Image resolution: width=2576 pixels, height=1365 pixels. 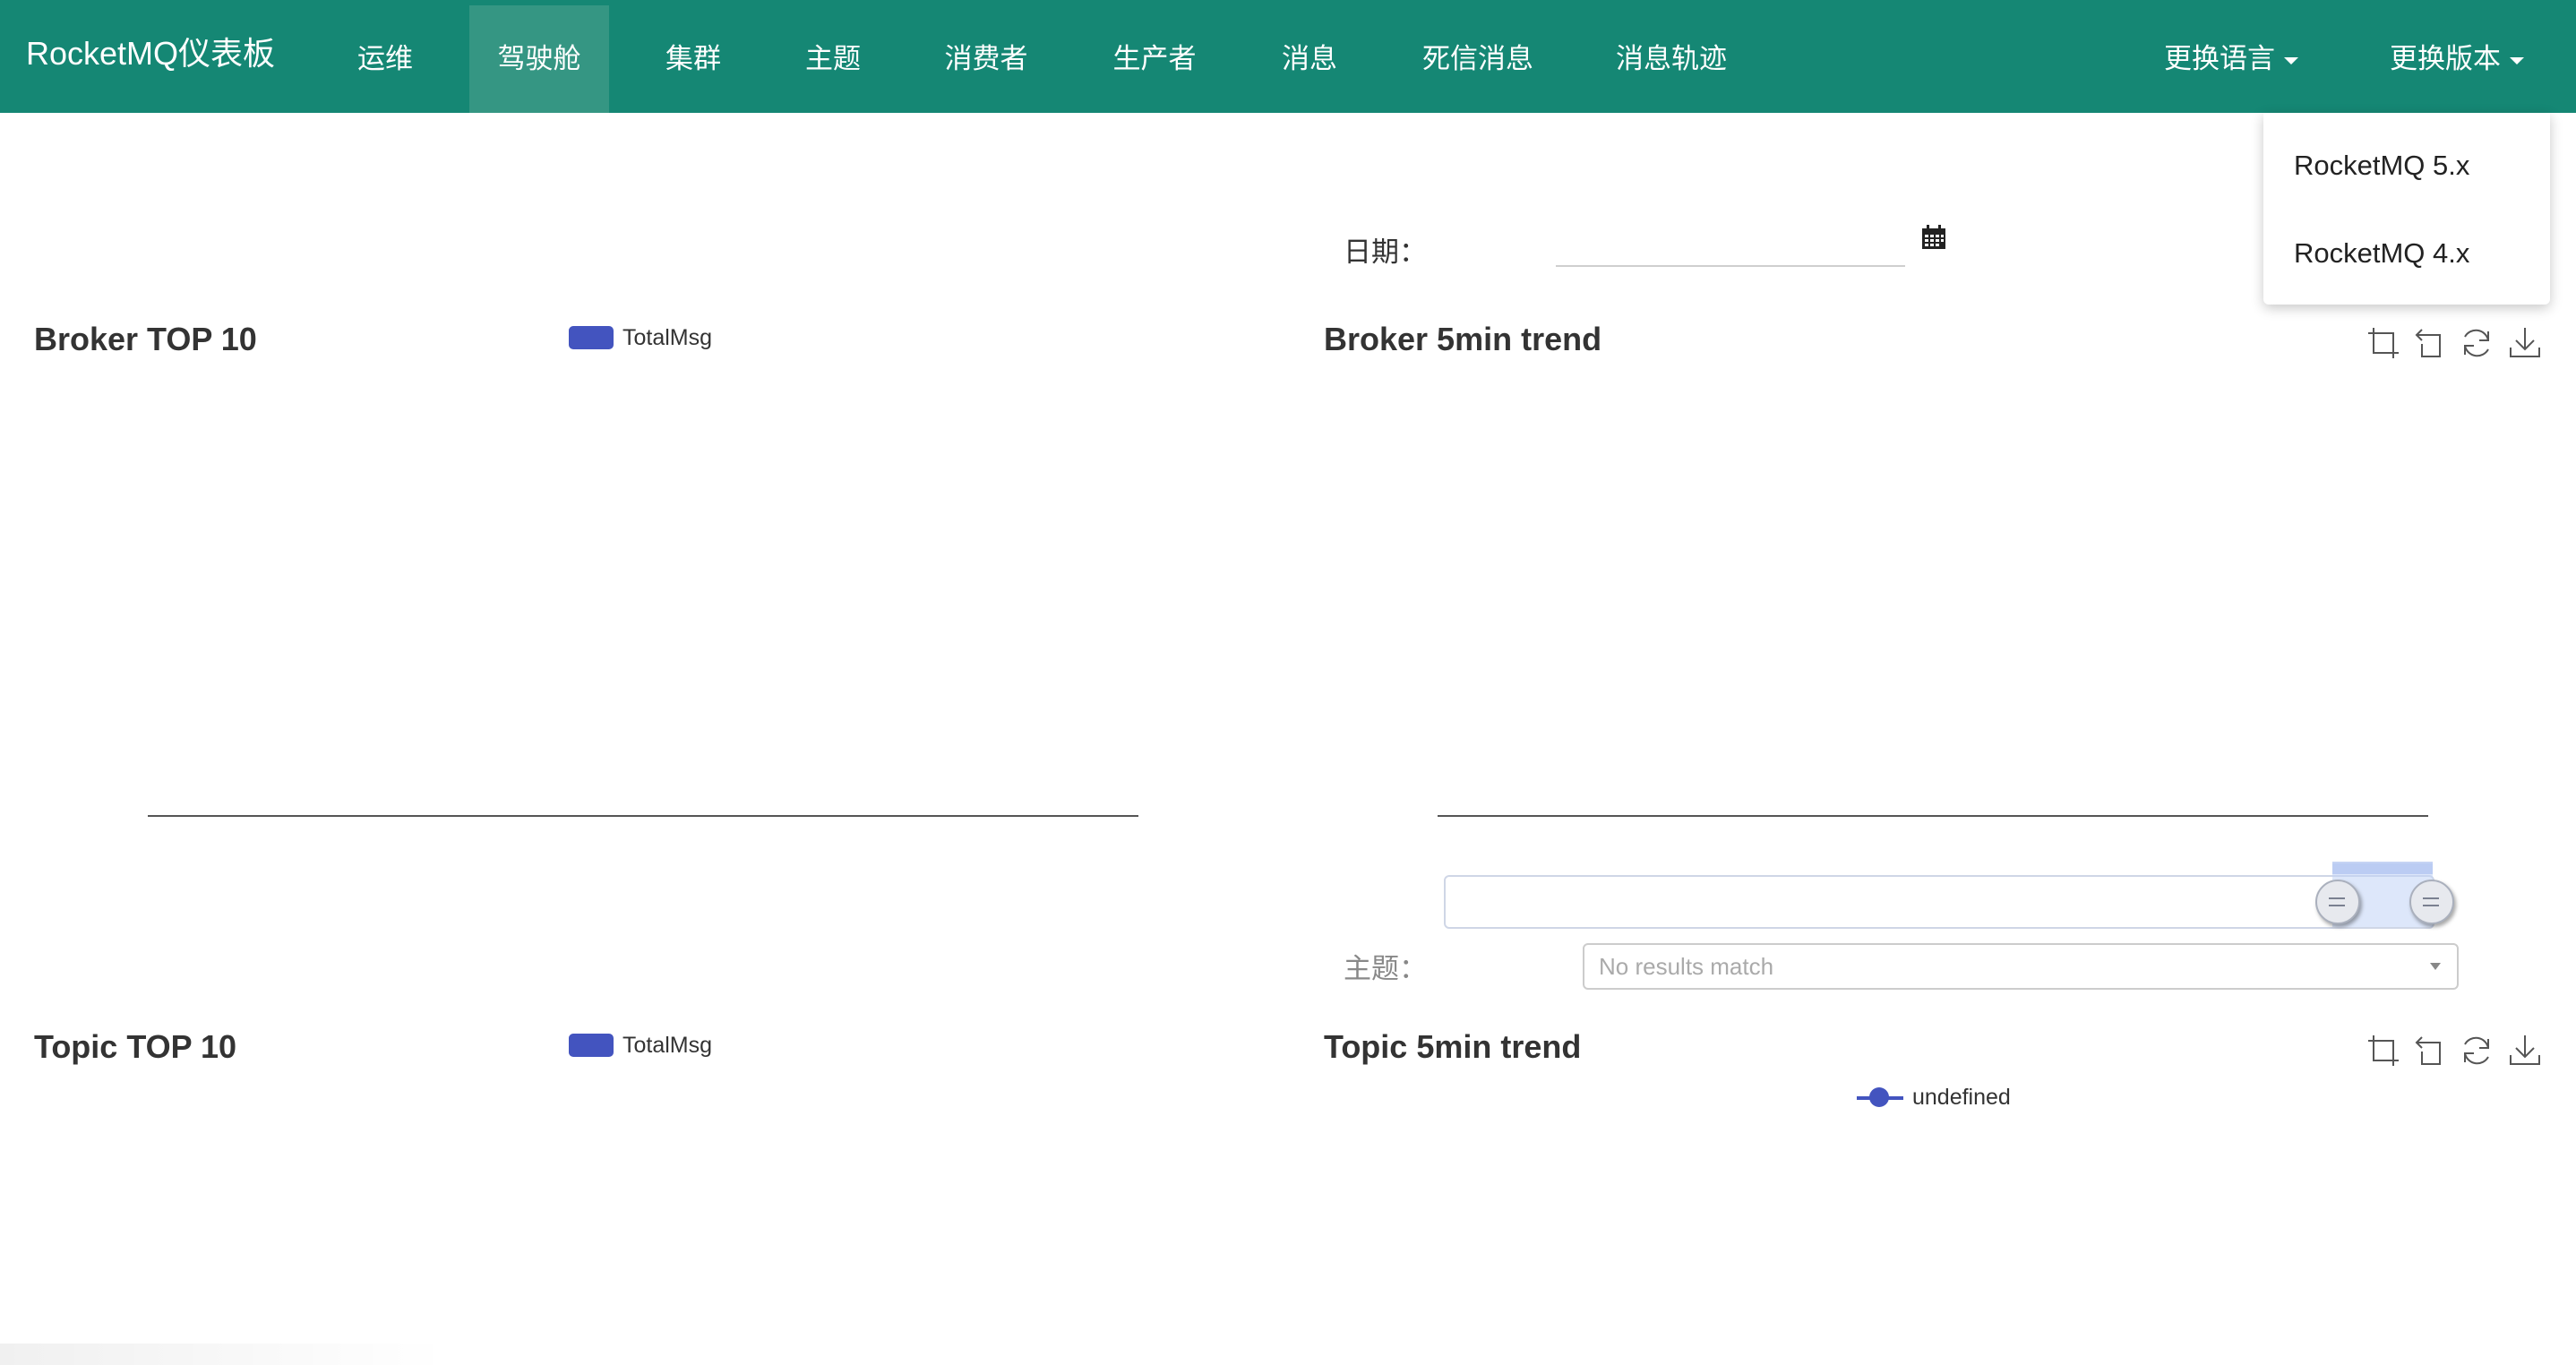 What do you see at coordinates (1671, 59) in the screenshot?
I see `nav-item-message-trace: 消息轨迹` at bounding box center [1671, 59].